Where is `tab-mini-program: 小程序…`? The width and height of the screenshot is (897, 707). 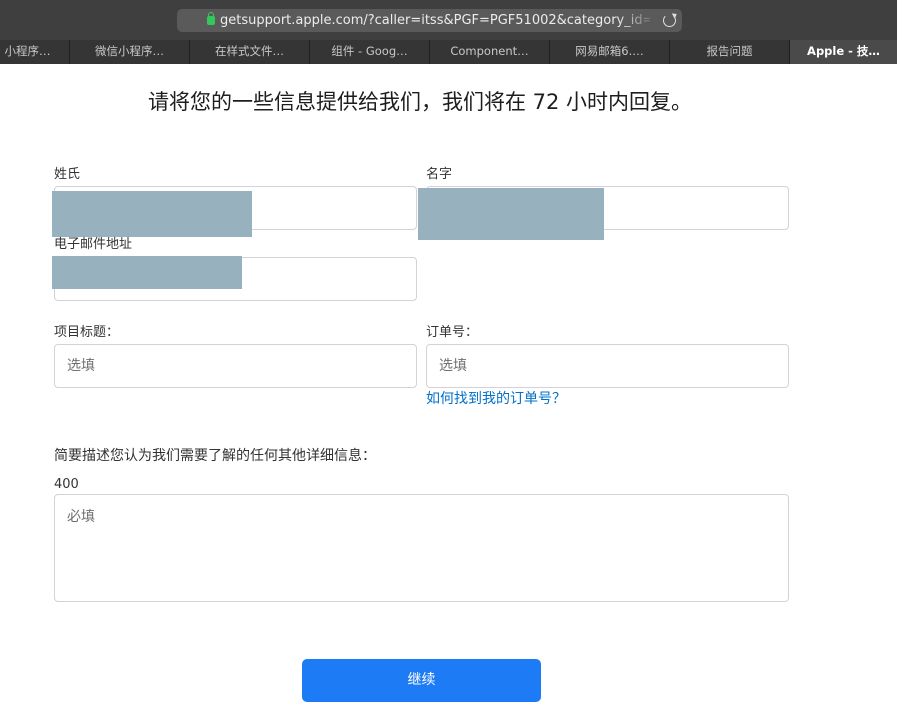
tab-mini-program: 小程序… is located at coordinates (35, 52).